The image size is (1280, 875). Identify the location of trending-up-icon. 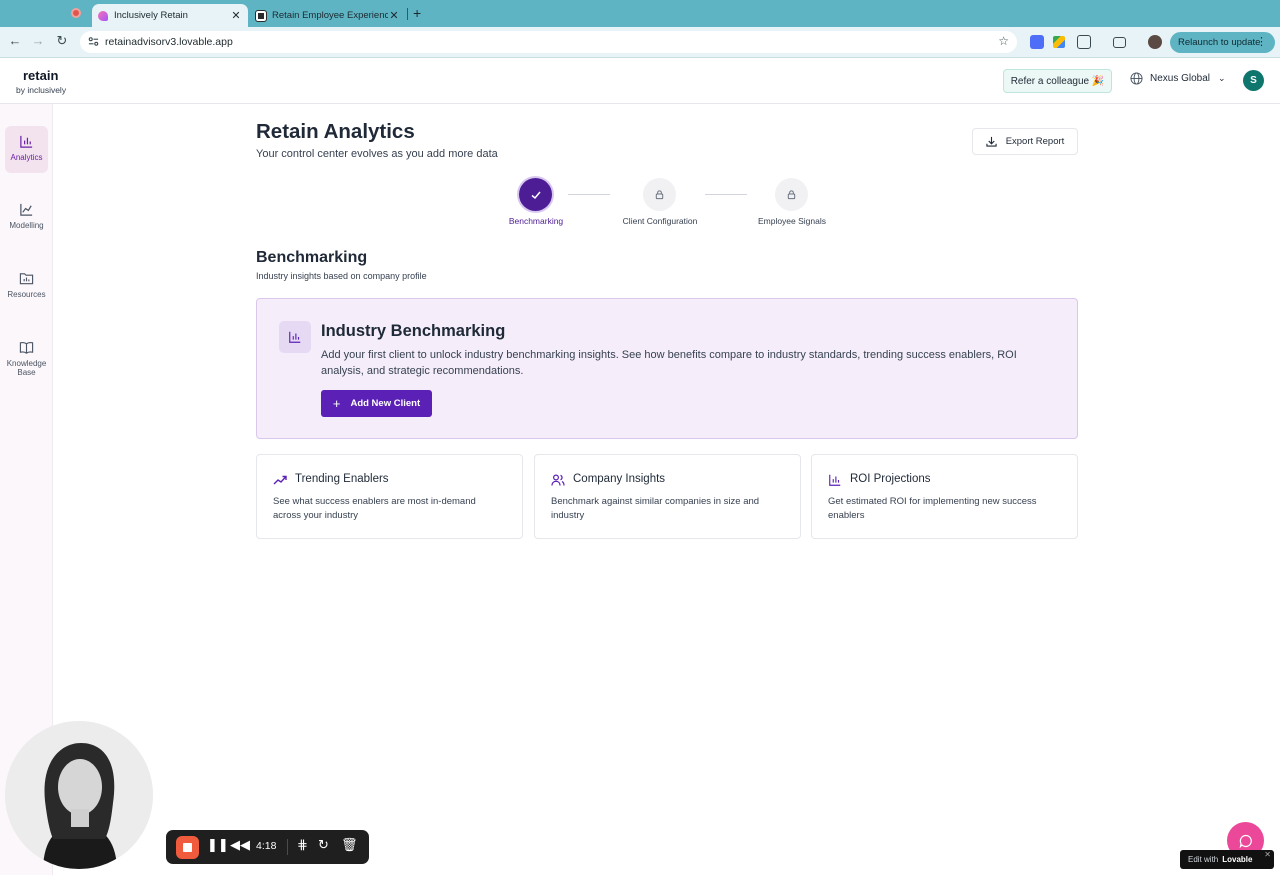
(280, 480).